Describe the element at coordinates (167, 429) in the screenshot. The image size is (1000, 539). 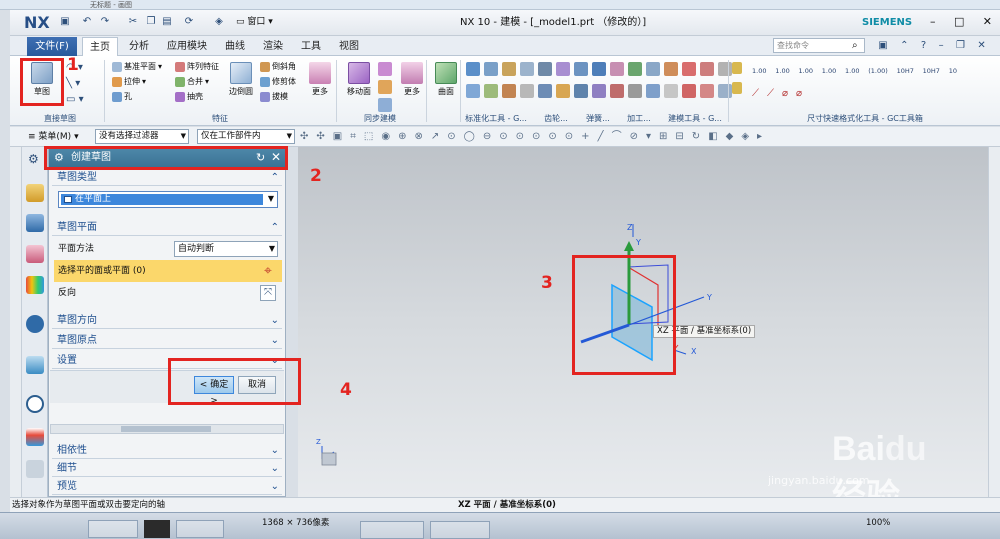
I see `dialog-hscrollbar` at that location.